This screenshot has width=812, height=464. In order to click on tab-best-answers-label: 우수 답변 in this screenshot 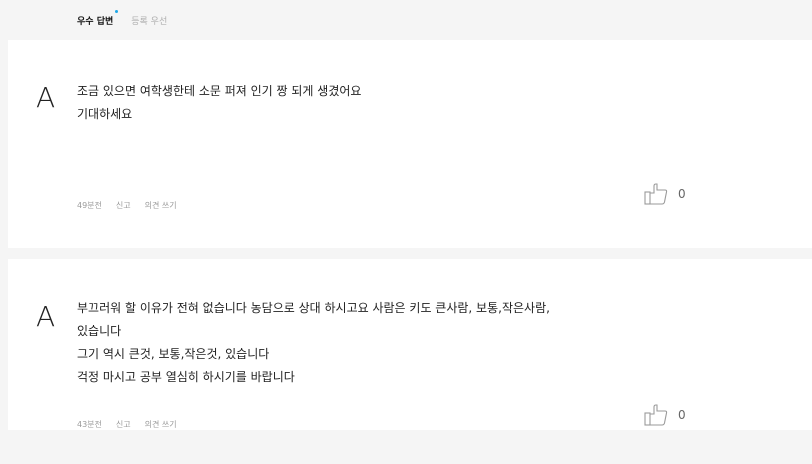, I will do `click(95, 21)`.